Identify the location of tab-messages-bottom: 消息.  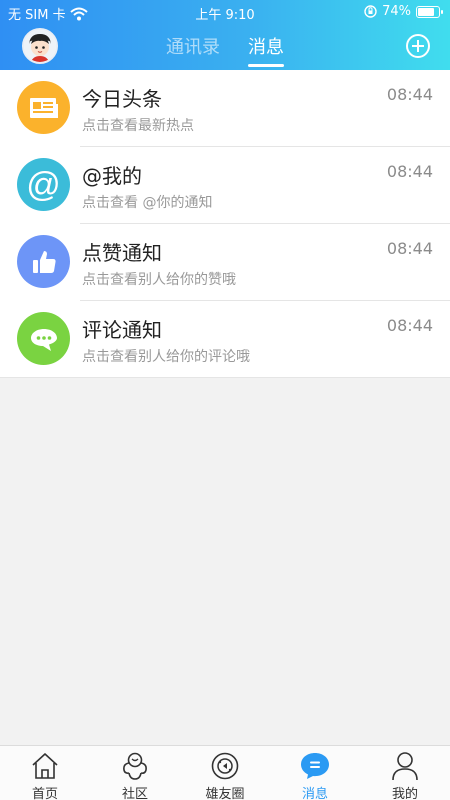
(315, 773).